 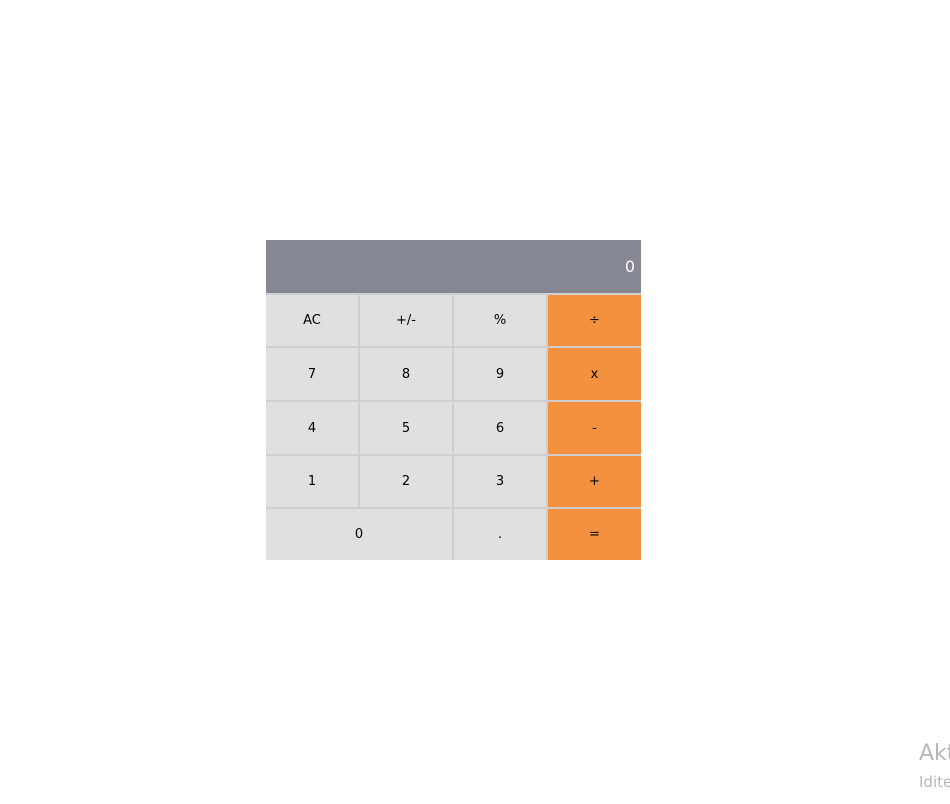 What do you see at coordinates (594, 534) in the screenshot?
I see `equals-button: =` at bounding box center [594, 534].